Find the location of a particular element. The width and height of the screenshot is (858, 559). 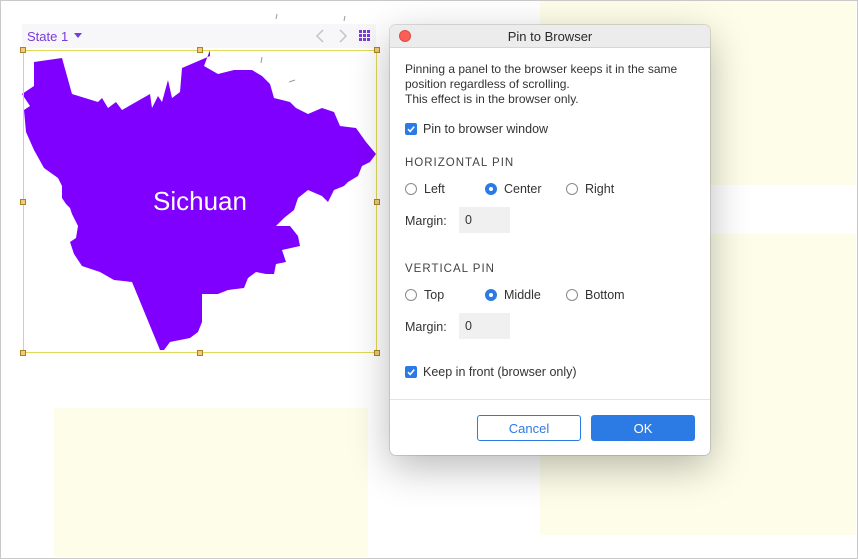

state-dropdown: State 1 is located at coordinates (55, 36).